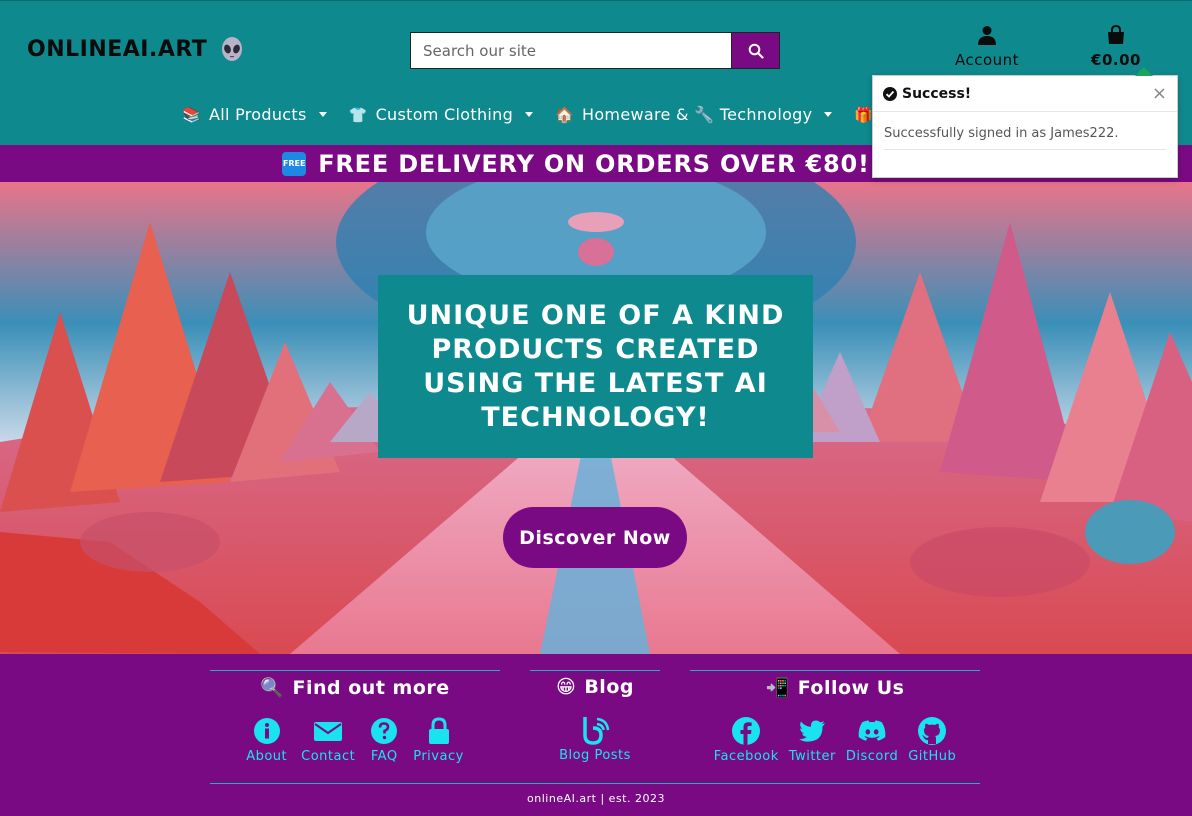 The image size is (1192, 816). Describe the element at coordinates (890, 93) in the screenshot. I see `check-circle-icon` at that location.